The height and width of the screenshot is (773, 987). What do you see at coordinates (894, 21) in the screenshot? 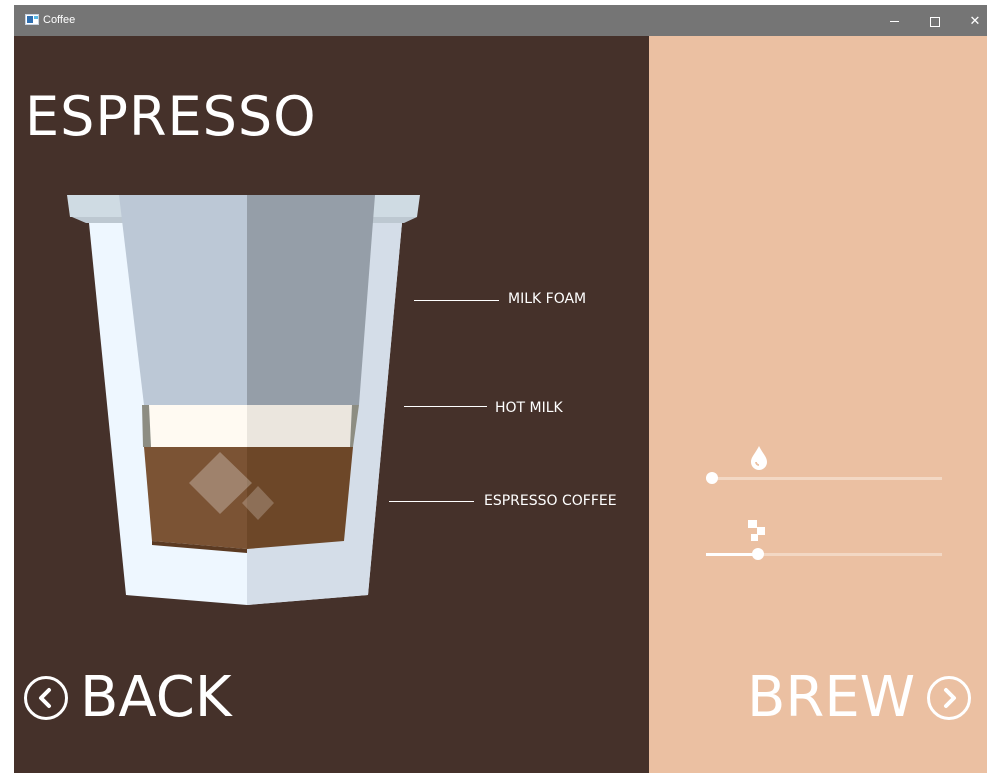
I see `minimize-icon` at bounding box center [894, 21].